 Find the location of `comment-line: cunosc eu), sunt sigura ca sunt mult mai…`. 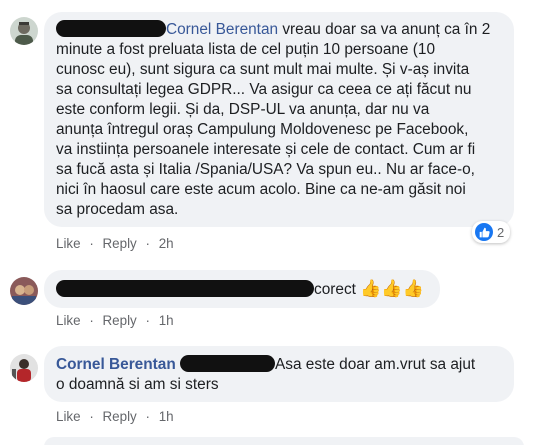

comment-line: cunosc eu), sunt sigura ca sunt mult mai… is located at coordinates (263, 69).